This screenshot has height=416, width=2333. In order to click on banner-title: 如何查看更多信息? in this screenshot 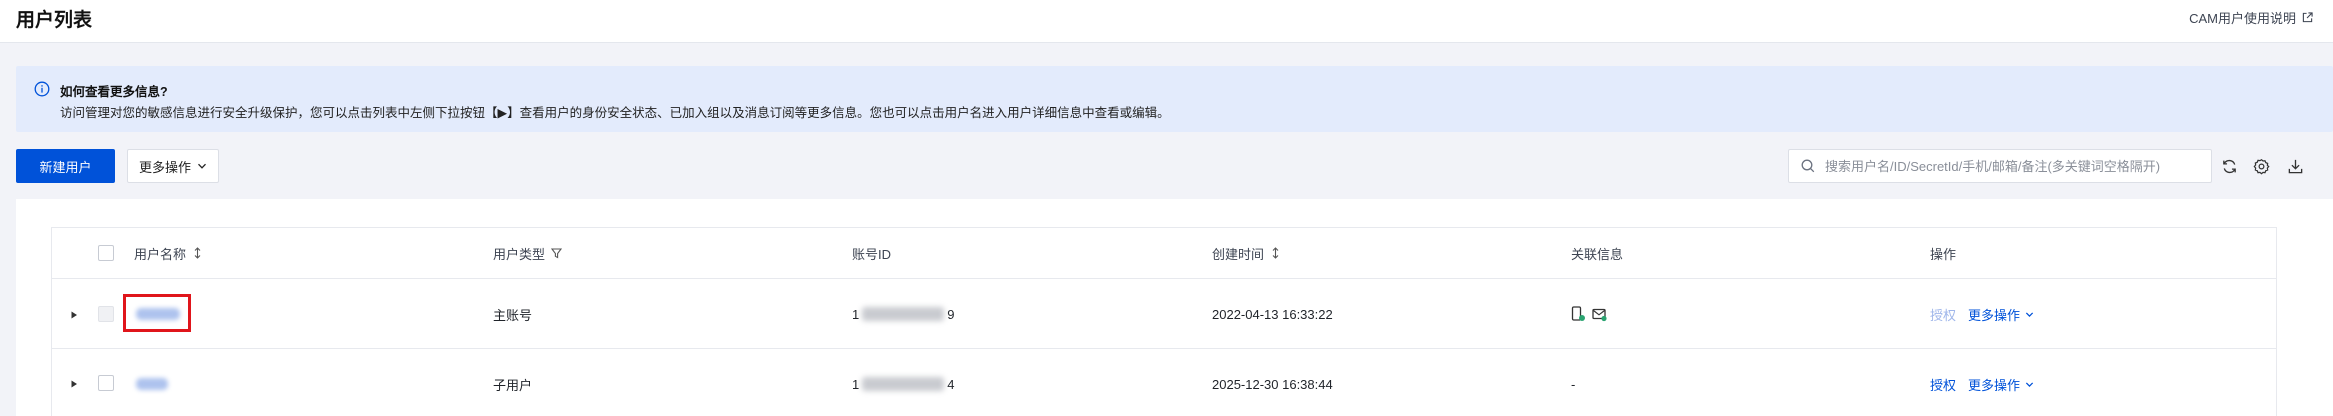, I will do `click(114, 92)`.